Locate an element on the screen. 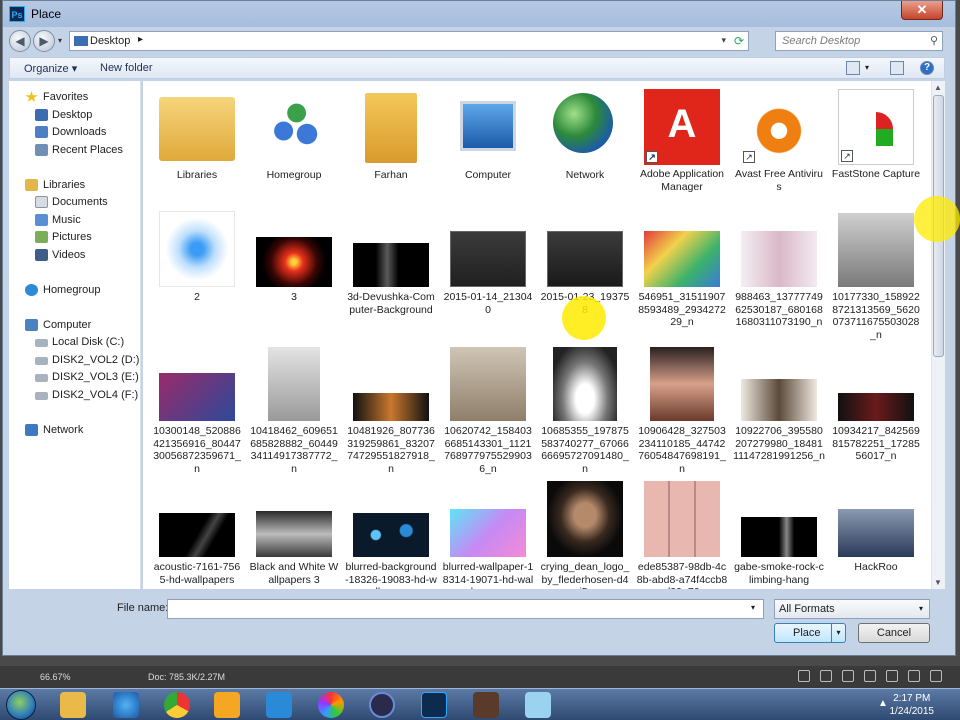  address-dropdown-icon: ▾ is located at coordinates (723, 40).